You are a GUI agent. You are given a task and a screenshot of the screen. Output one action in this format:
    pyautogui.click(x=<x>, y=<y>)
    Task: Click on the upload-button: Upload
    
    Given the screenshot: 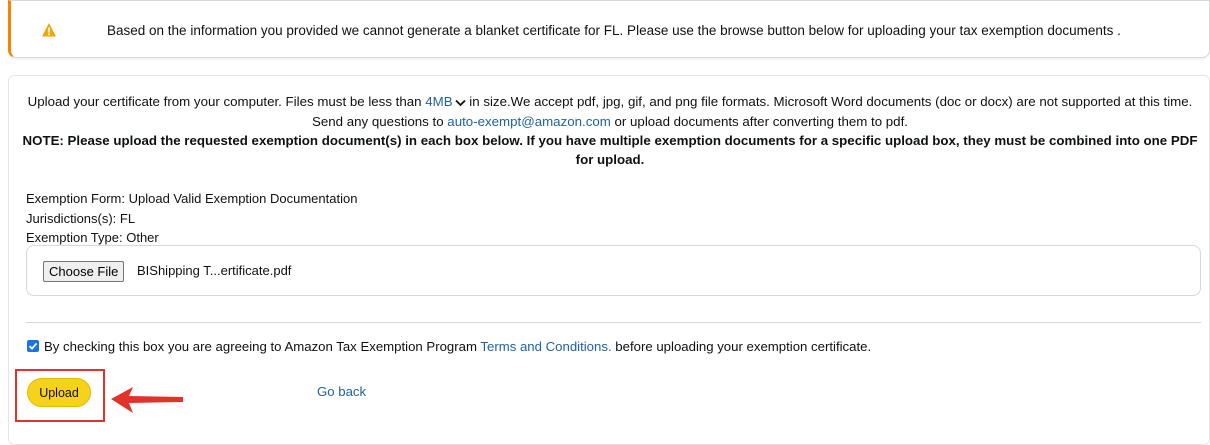 What is the action you would take?
    pyautogui.click(x=59, y=392)
    